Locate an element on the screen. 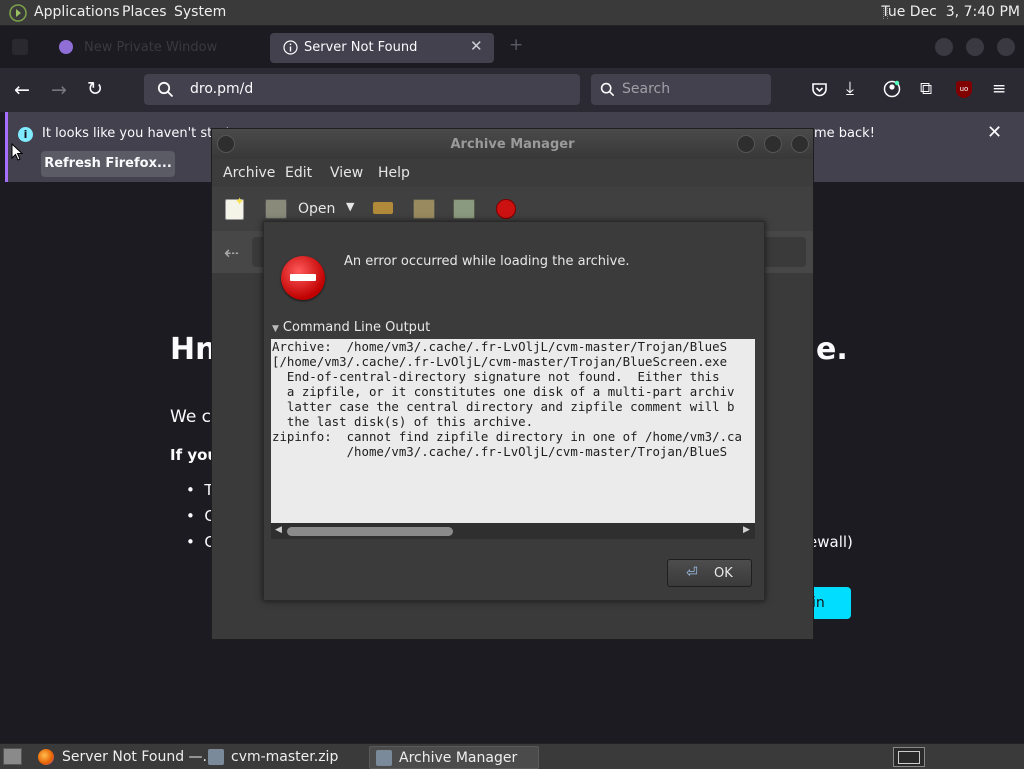 The height and width of the screenshot is (769, 1024). search-bar is located at coordinates (681, 89).